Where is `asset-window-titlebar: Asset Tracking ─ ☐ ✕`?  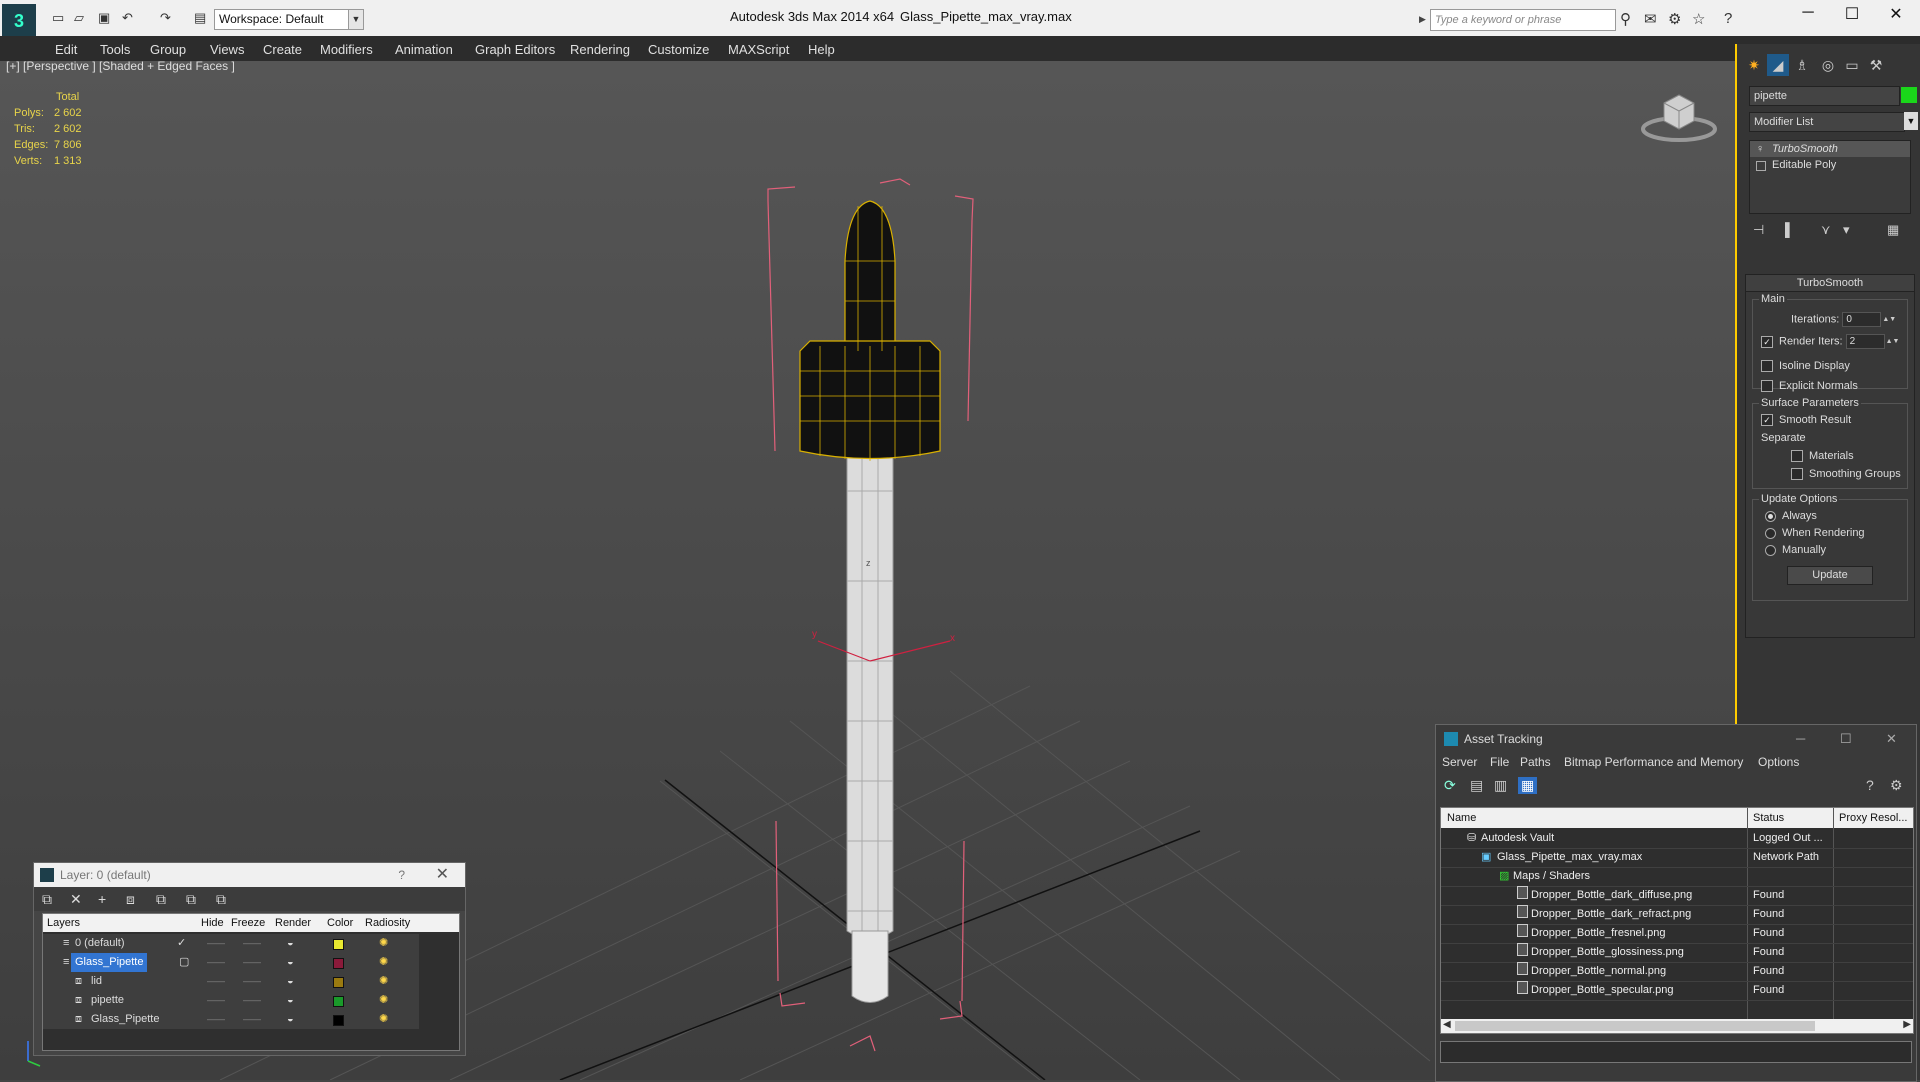
asset-window-titlebar: Asset Tracking ─ ☐ ✕ is located at coordinates (1676, 739).